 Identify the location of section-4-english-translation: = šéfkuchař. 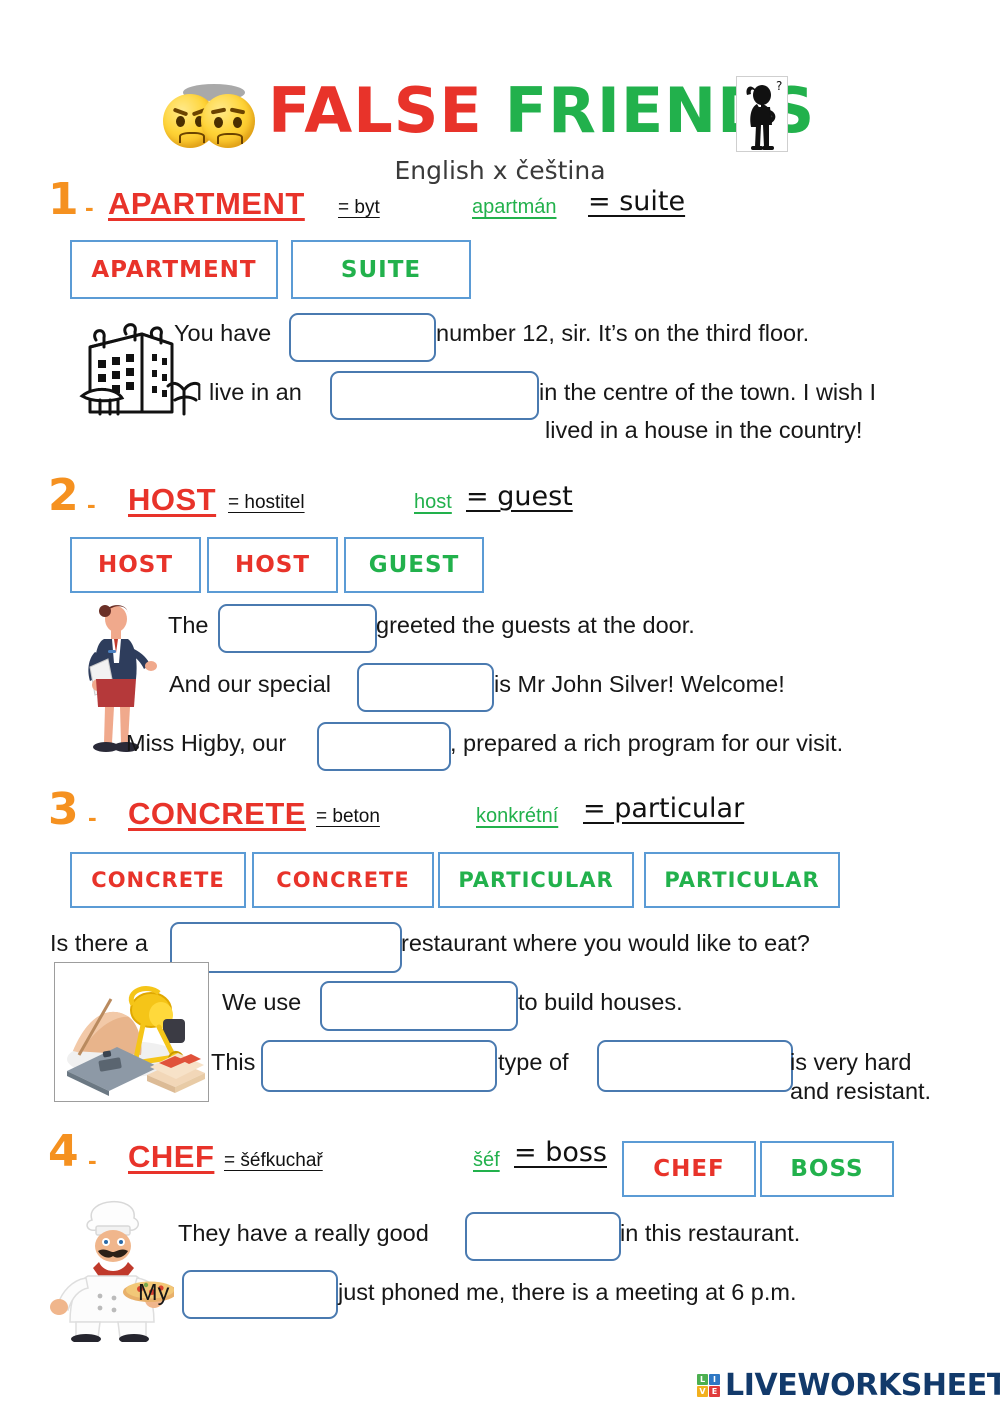
(273, 1160).